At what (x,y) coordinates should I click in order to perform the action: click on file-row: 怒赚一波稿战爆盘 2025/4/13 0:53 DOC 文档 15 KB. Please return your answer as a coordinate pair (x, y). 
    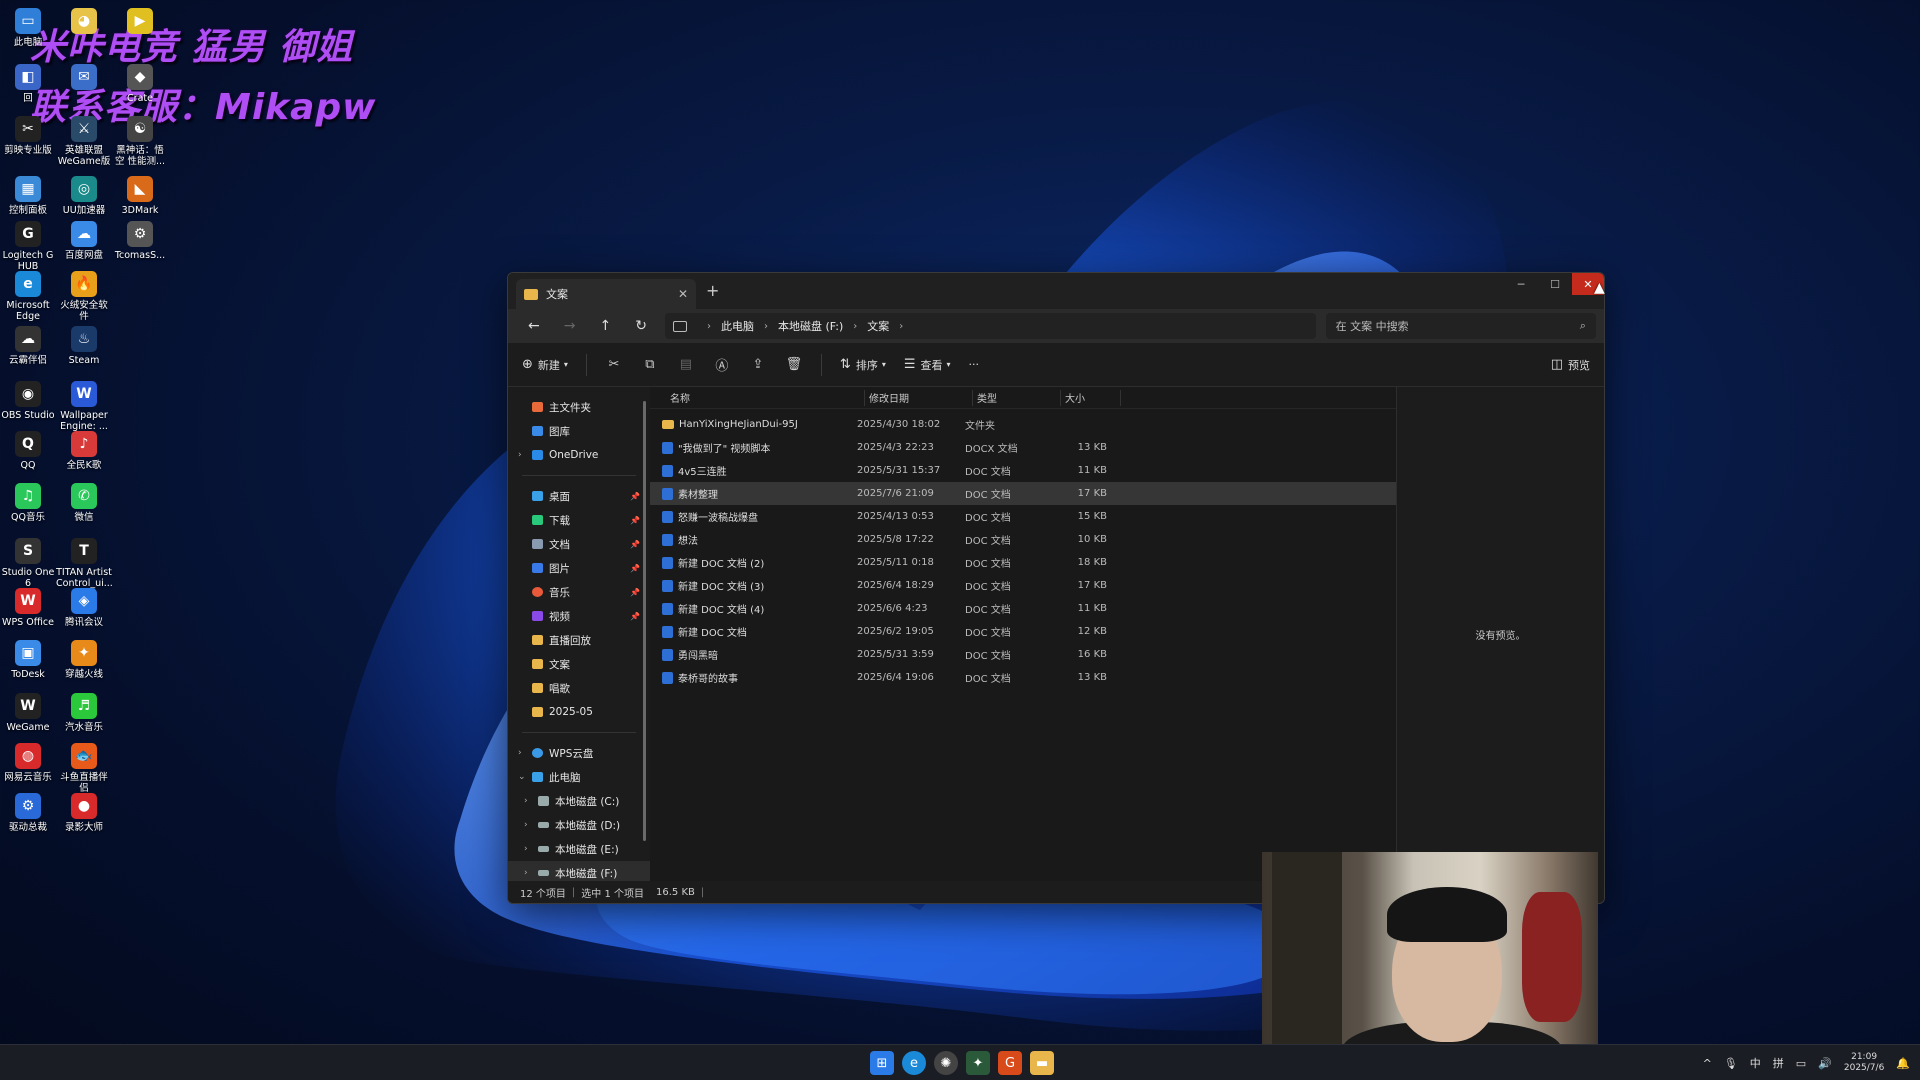
    Looking at the image, I should click on (1023, 516).